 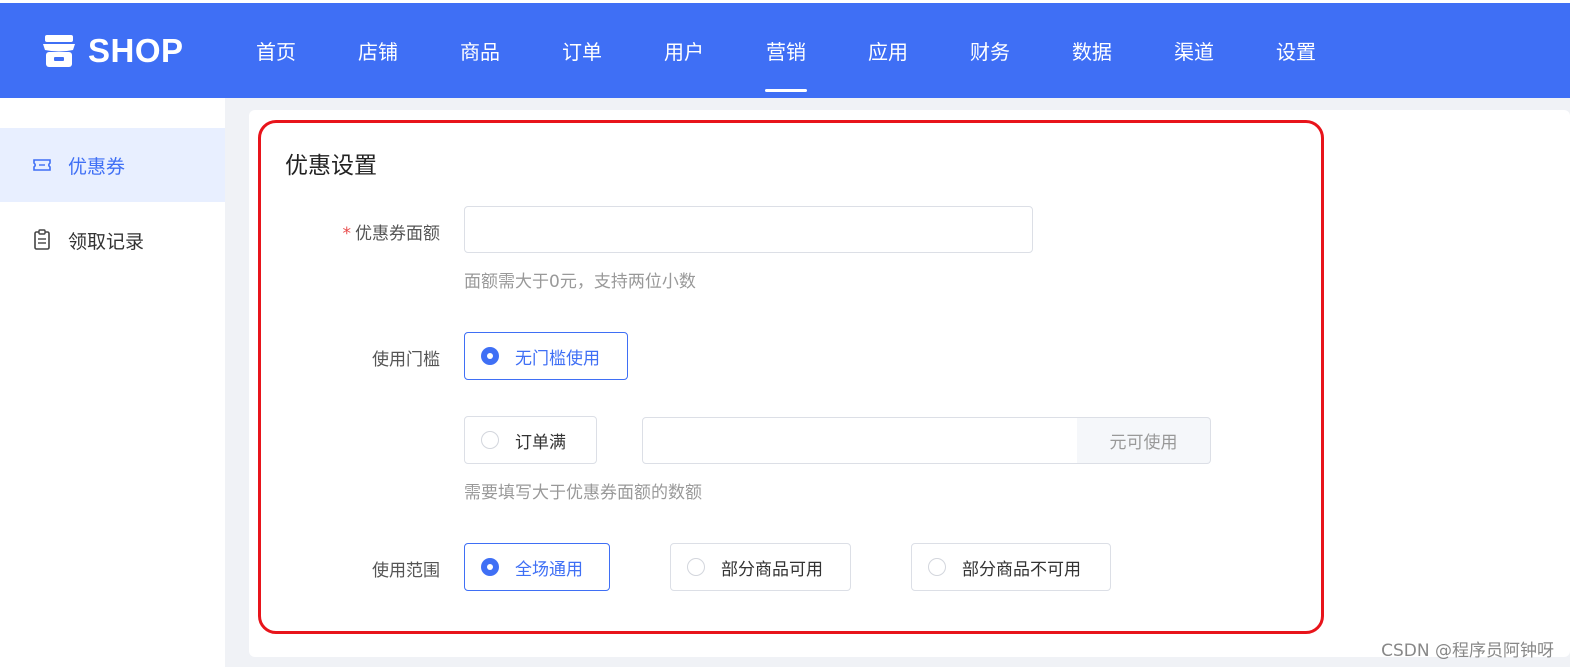 What do you see at coordinates (347, 234) in the screenshot?
I see `required-mark: *` at bounding box center [347, 234].